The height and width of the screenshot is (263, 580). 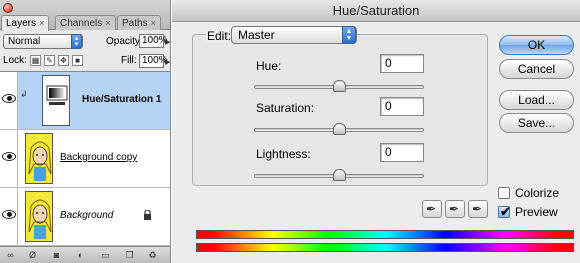 I want to click on saturation-slider-knob, so click(x=339, y=129).